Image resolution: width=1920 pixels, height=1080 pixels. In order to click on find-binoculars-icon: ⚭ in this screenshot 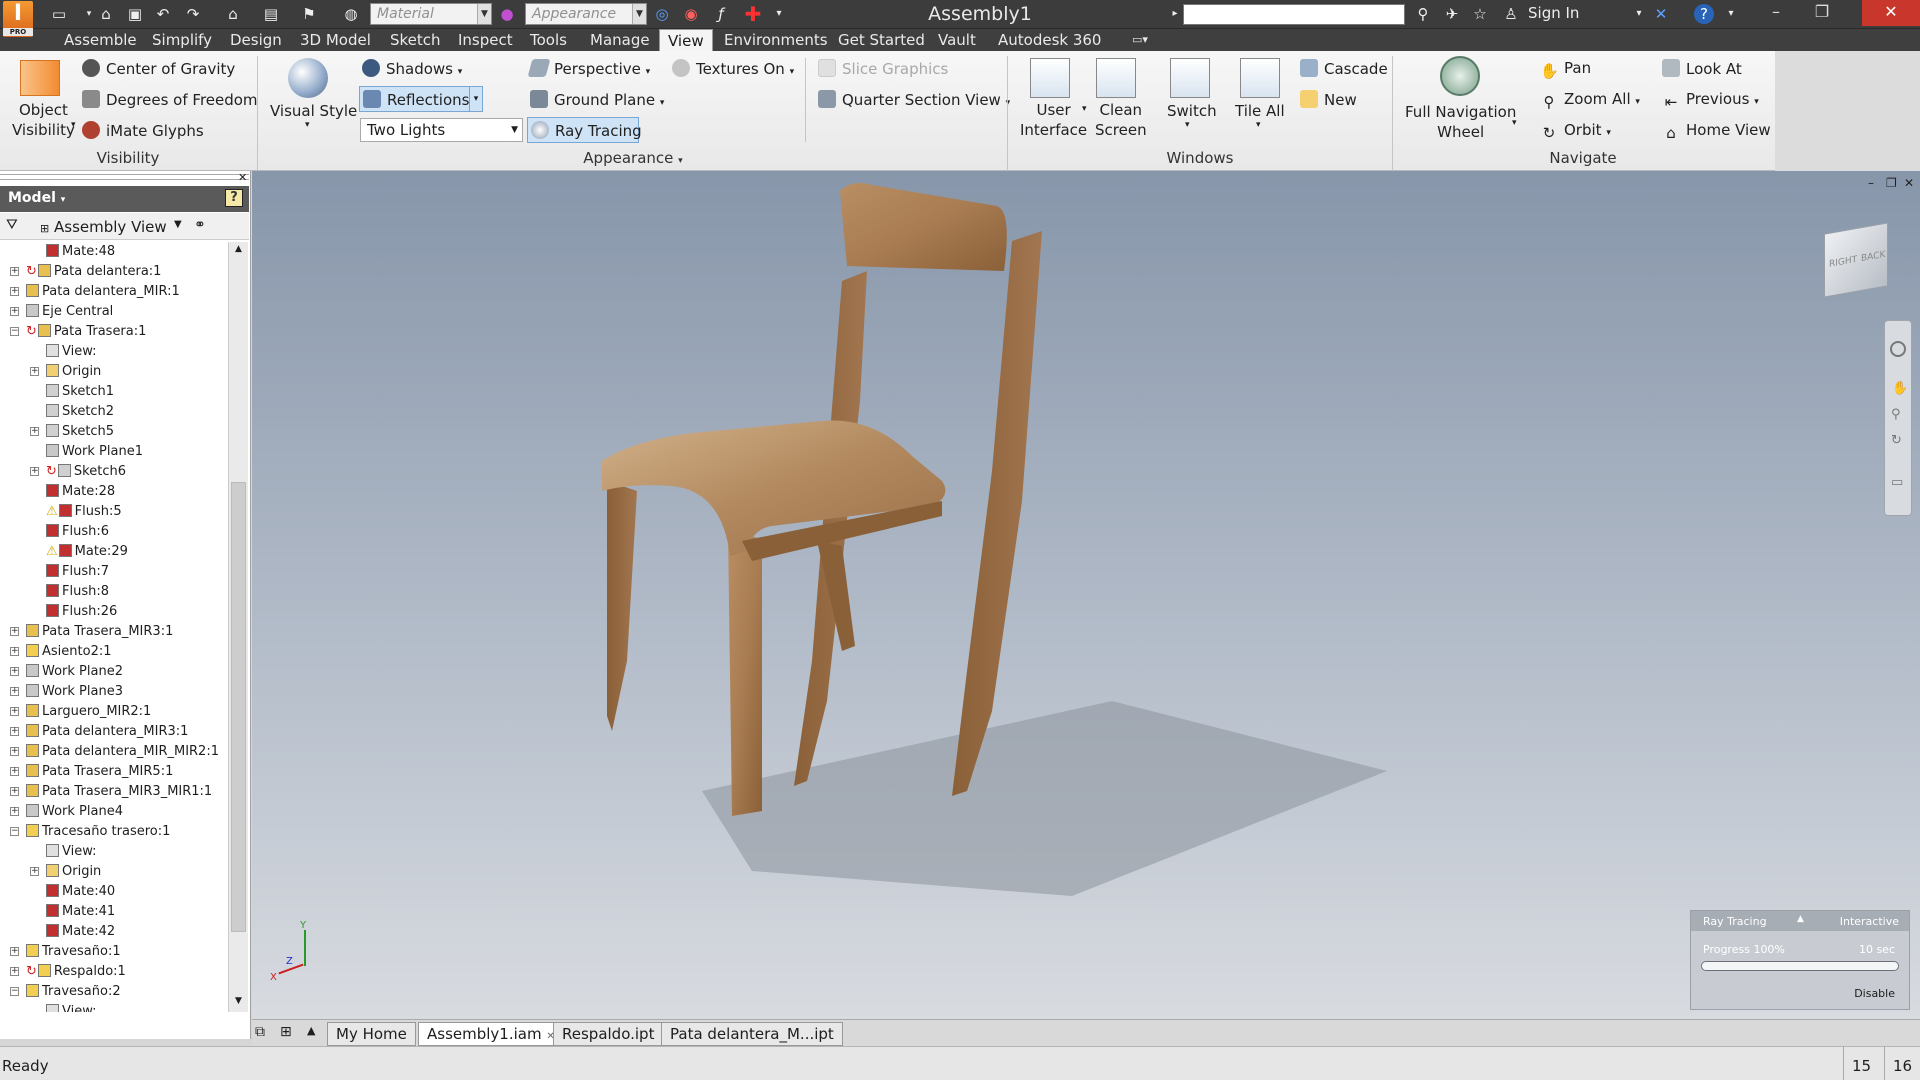, I will do `click(200, 225)`.